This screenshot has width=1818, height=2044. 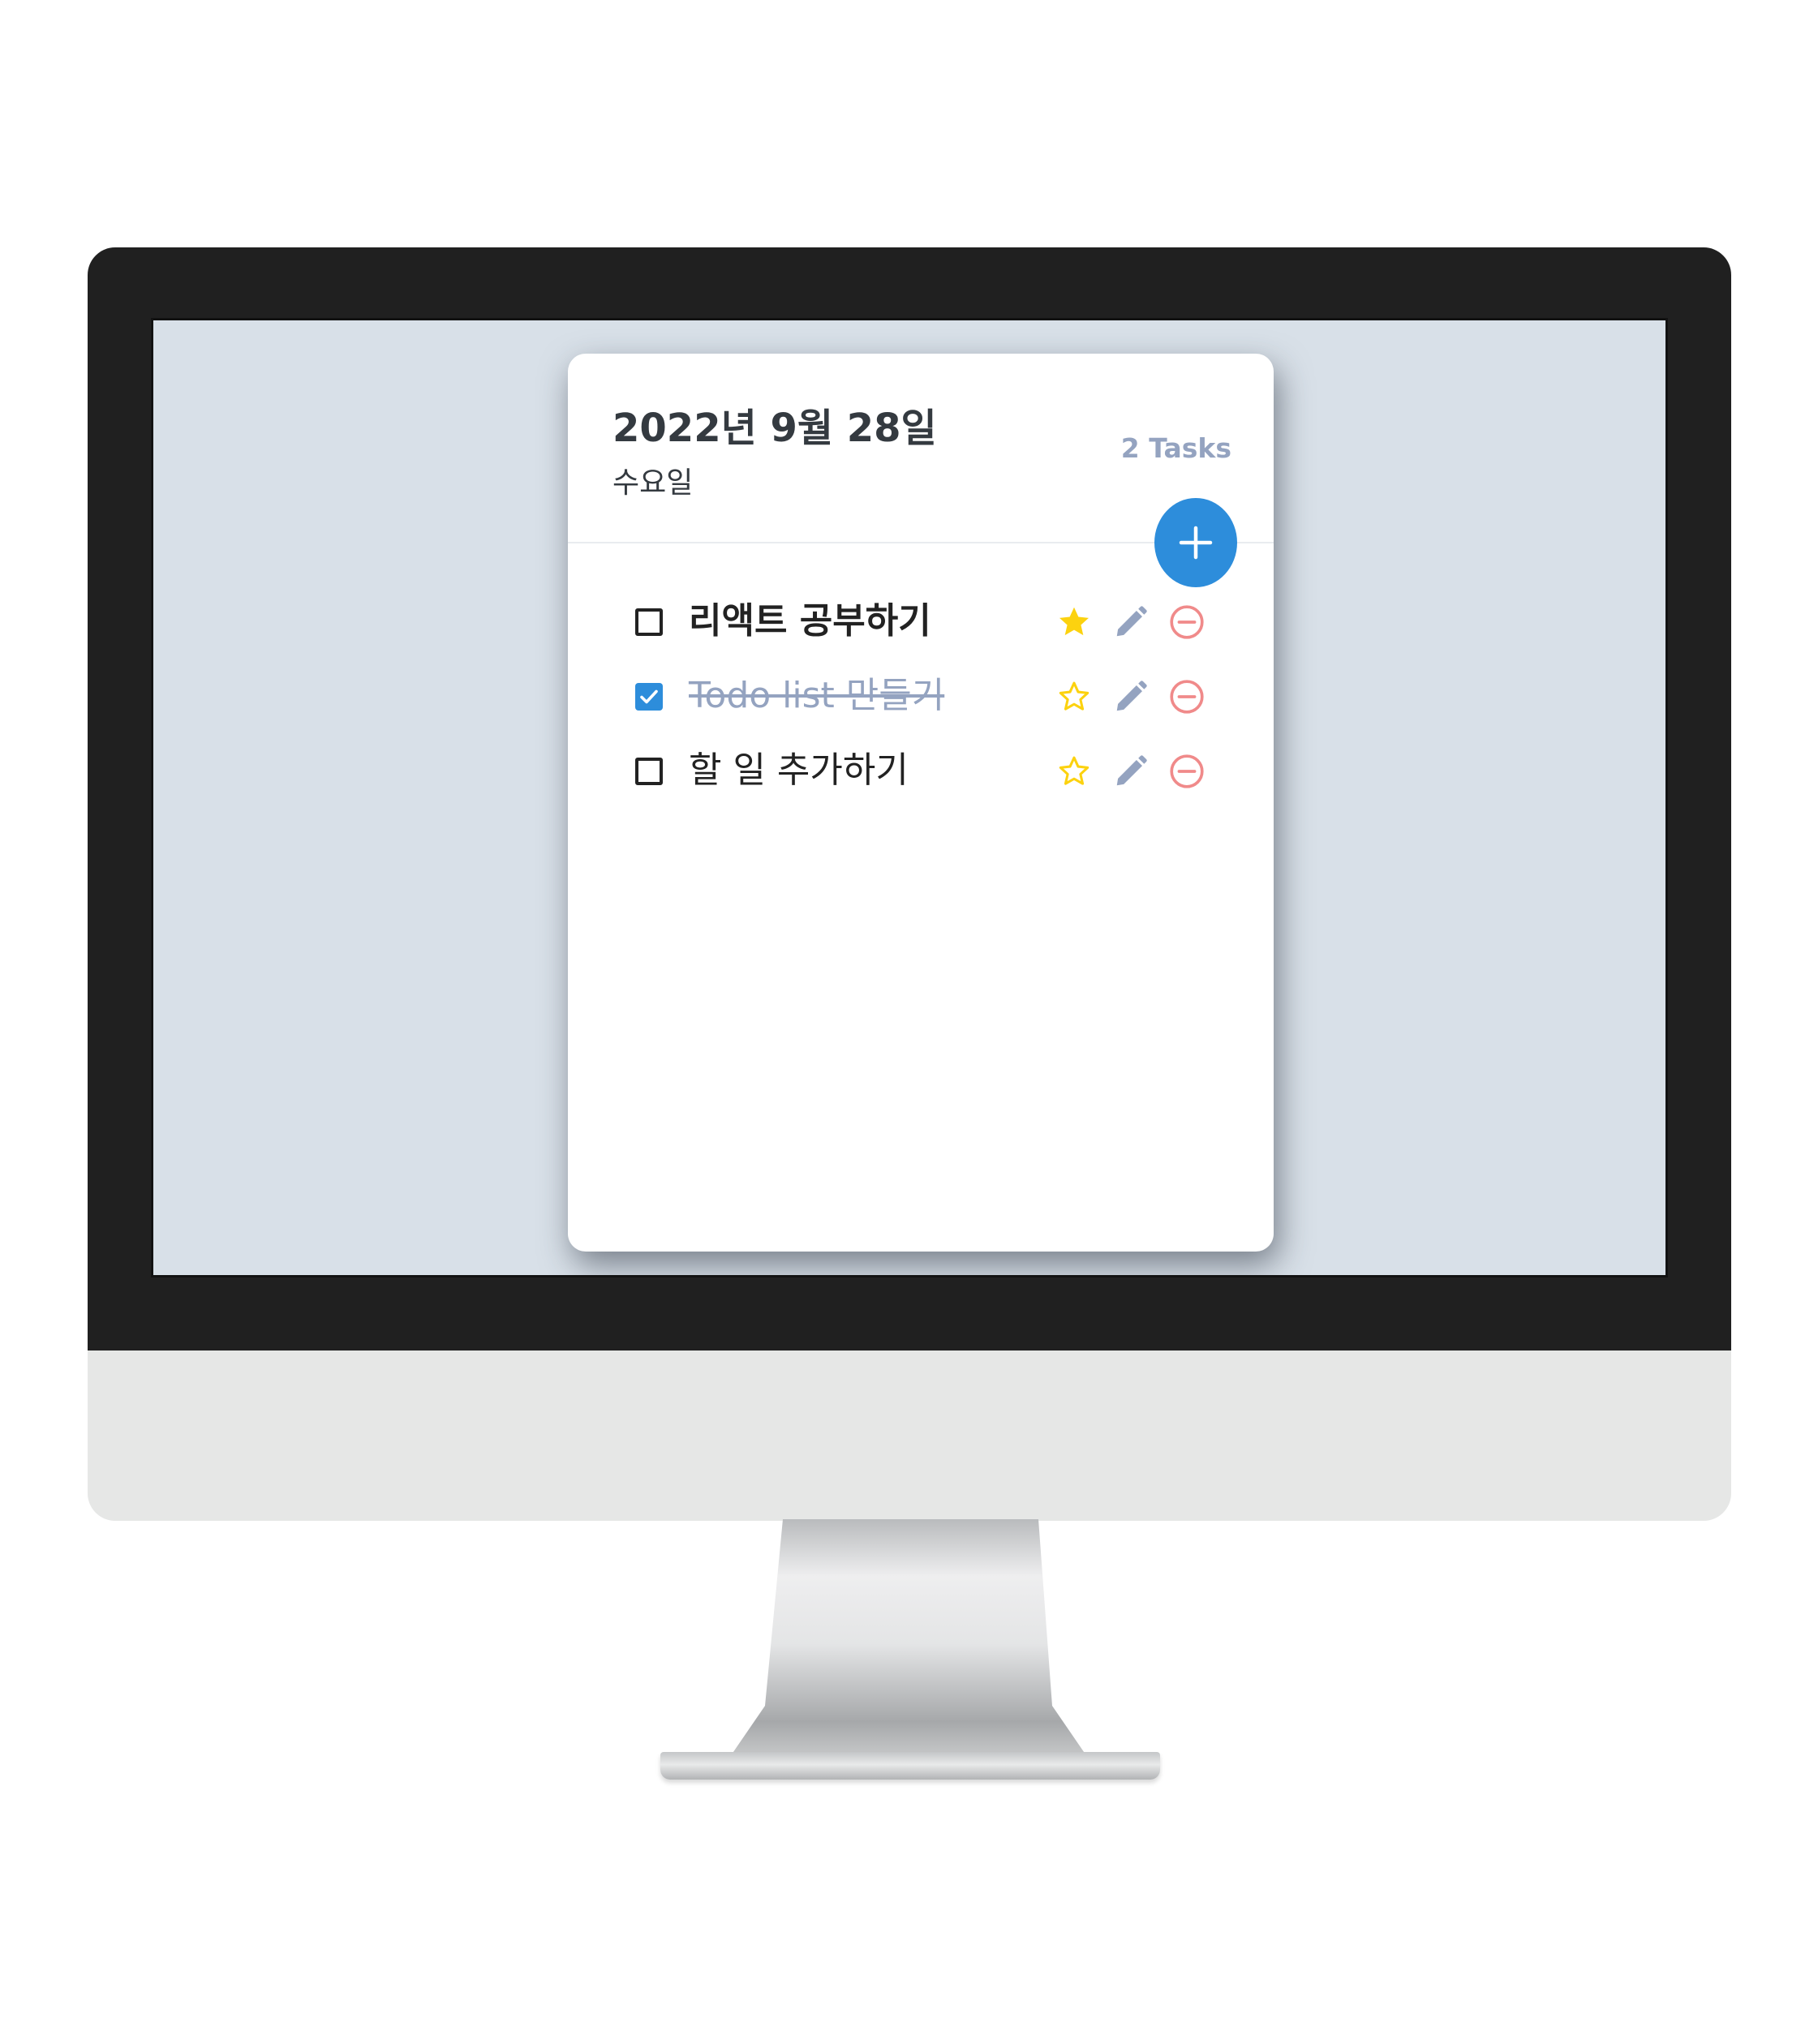 I want to click on todo-item: 리액트 공부하기, so click(x=921, y=626).